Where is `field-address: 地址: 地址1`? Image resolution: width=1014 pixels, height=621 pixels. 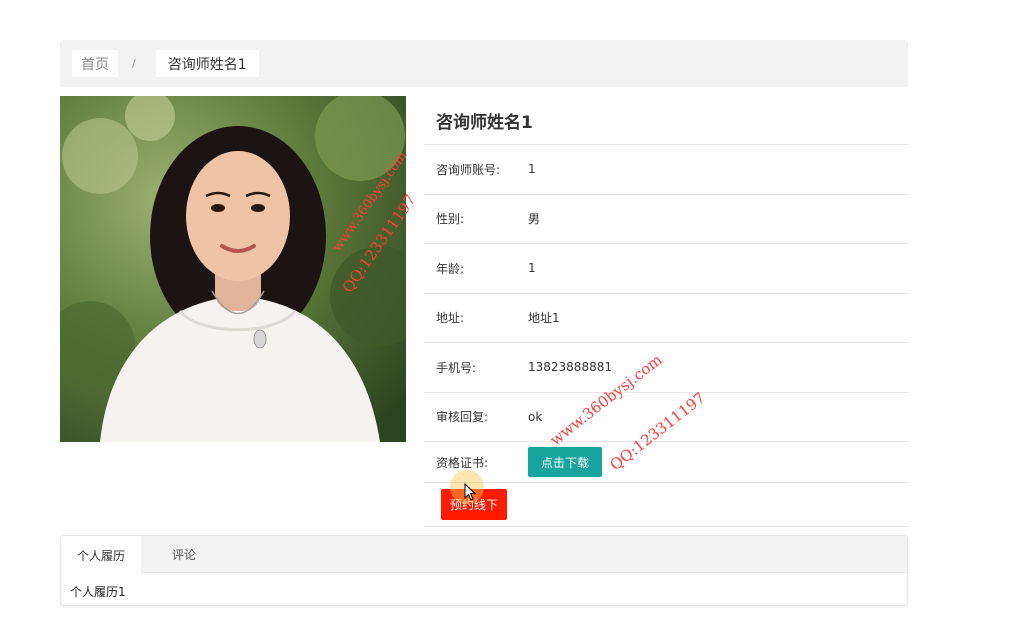
field-address: 地址: 地址1 is located at coordinates (666, 318).